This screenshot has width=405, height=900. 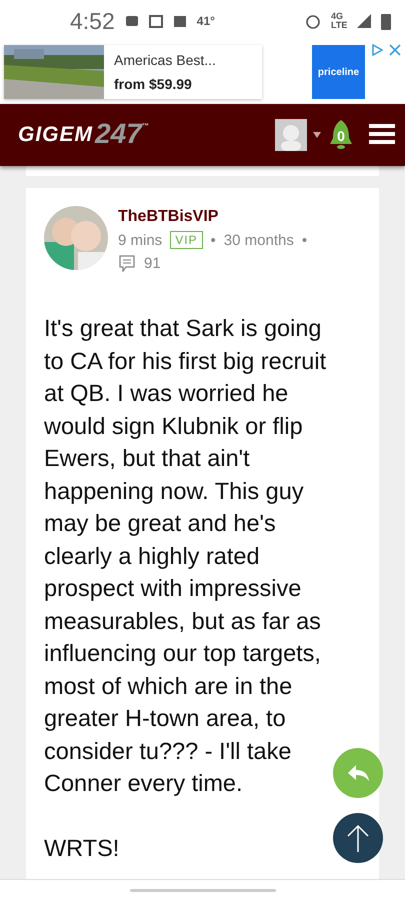 What do you see at coordinates (364, 21) in the screenshot?
I see `signal-icon` at bounding box center [364, 21].